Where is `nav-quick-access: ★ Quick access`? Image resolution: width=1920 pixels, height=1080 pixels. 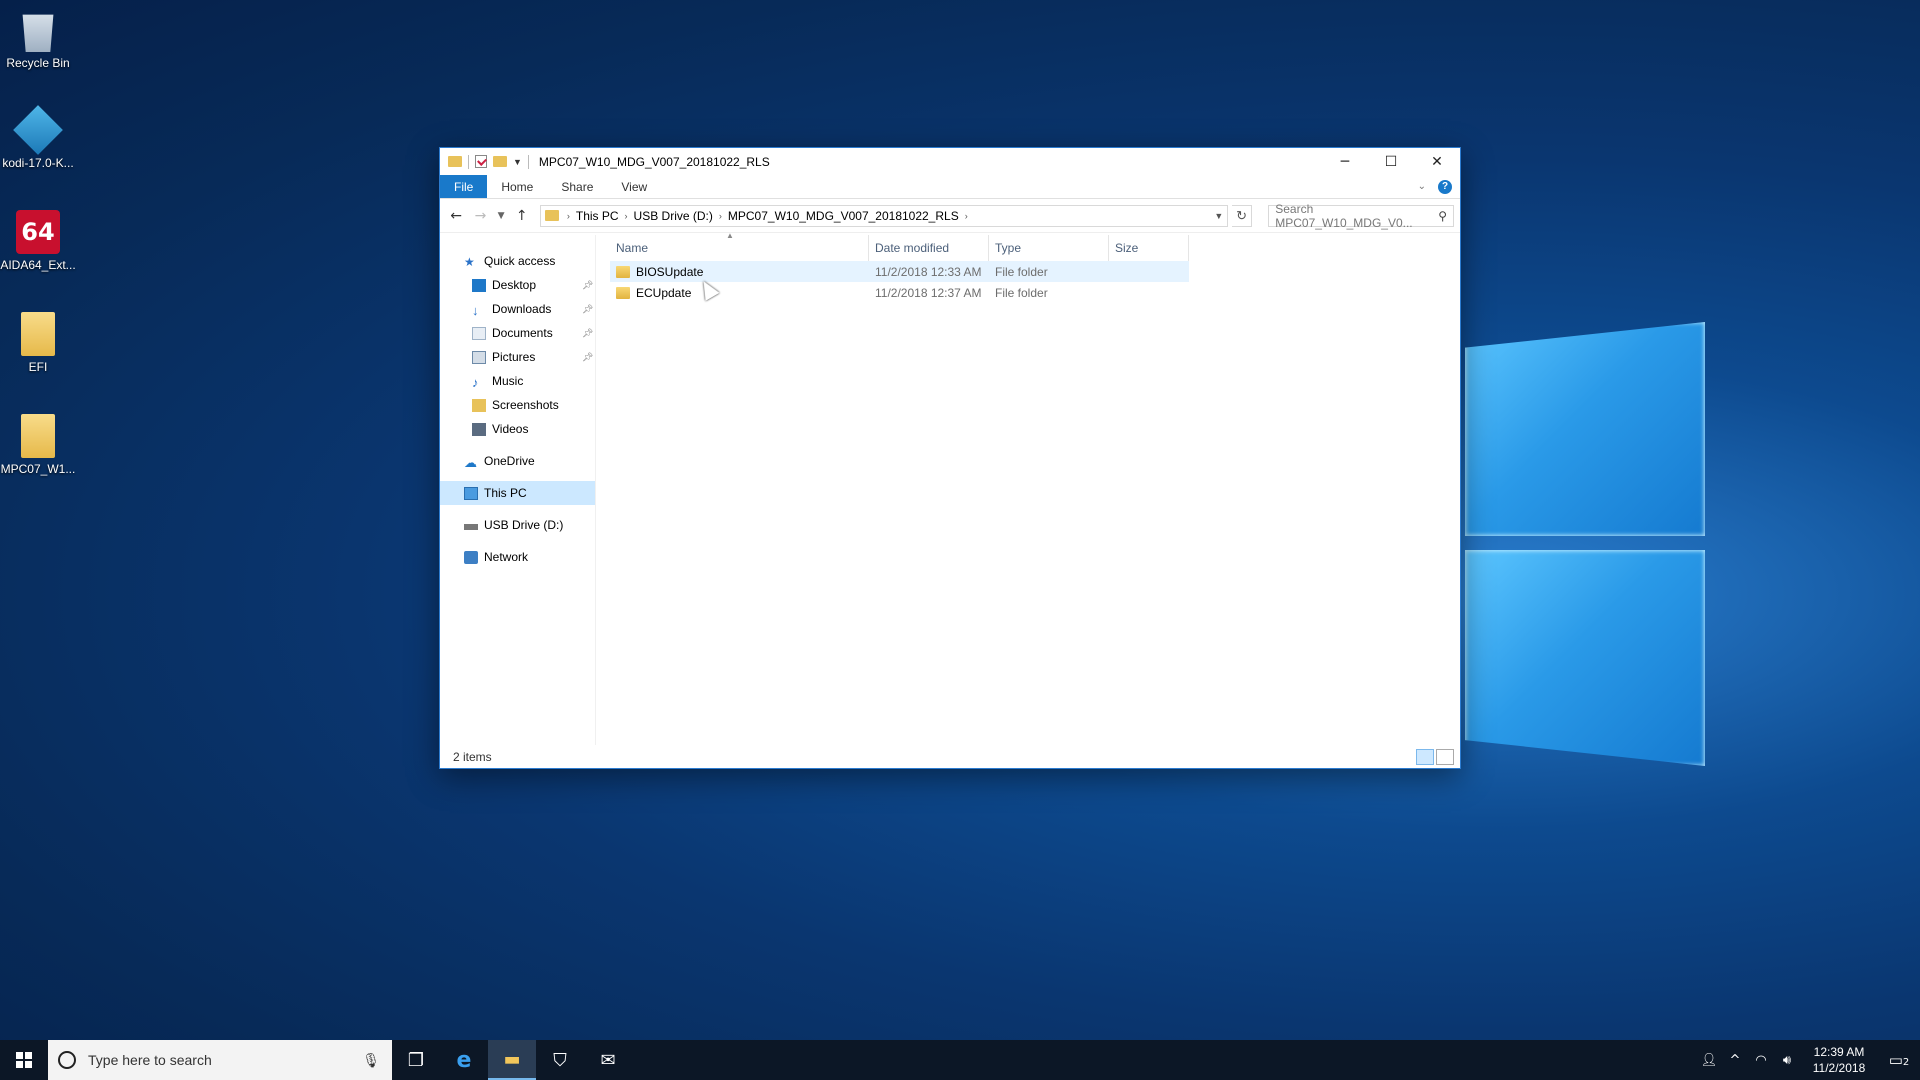
nav-quick-access: ★ Quick access is located at coordinates (517, 261).